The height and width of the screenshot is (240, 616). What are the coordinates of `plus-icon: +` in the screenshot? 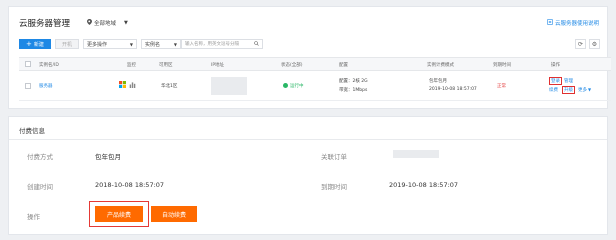 It's located at (29, 44).